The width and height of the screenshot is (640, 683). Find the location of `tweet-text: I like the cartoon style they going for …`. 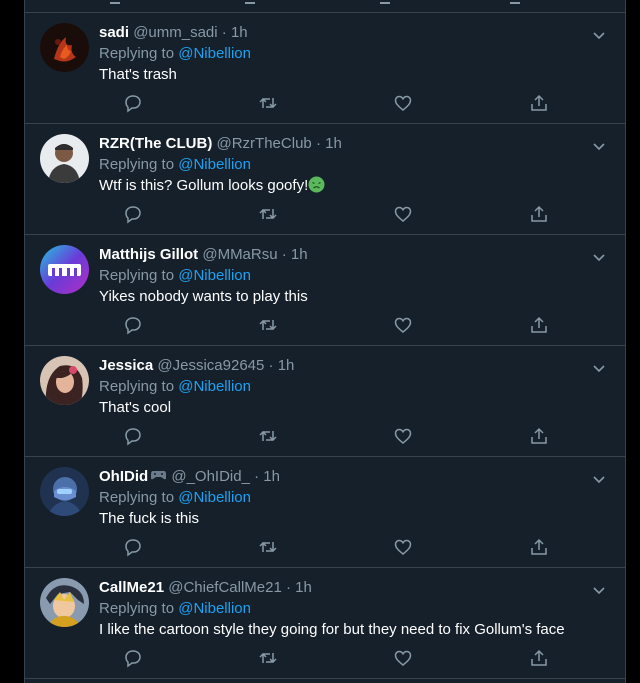

tweet-text: I like the cartoon style they going for … is located at coordinates (332, 629).